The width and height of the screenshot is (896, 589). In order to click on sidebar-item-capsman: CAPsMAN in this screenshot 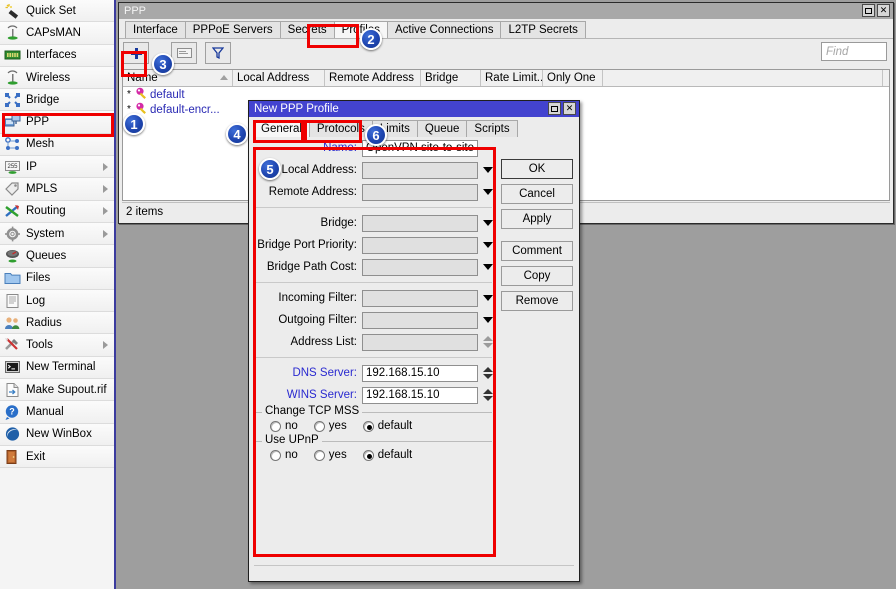, I will do `click(57, 33)`.